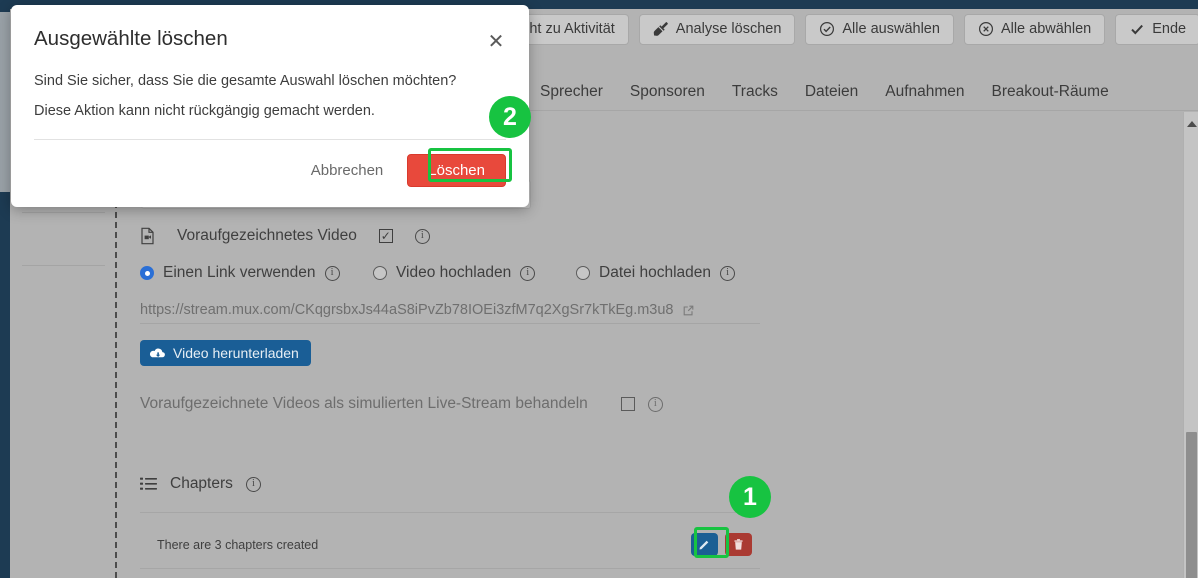  Describe the element at coordinates (571, 92) in the screenshot. I see `tab-sprecher: Sprecher` at that location.